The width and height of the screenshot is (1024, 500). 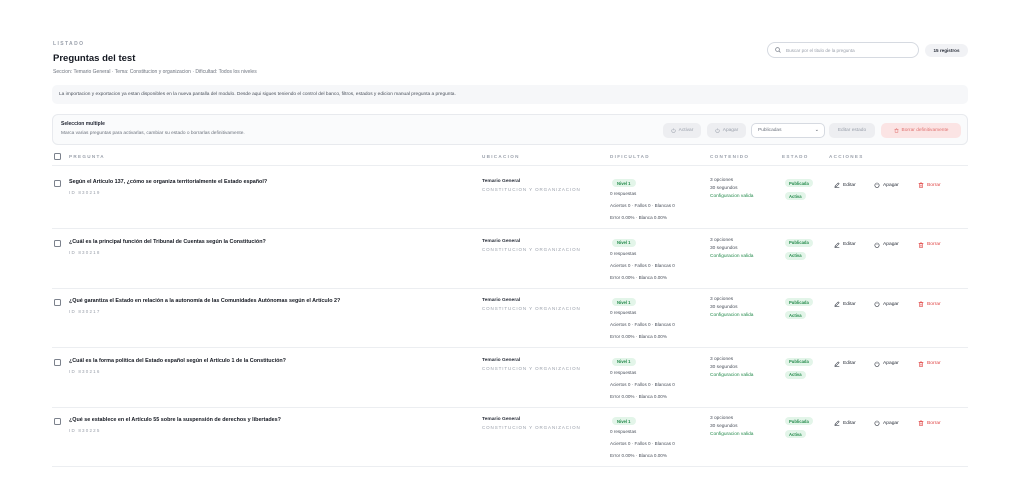 I want to click on bulk-delete-label: Borrar definitivamente, so click(x=925, y=130).